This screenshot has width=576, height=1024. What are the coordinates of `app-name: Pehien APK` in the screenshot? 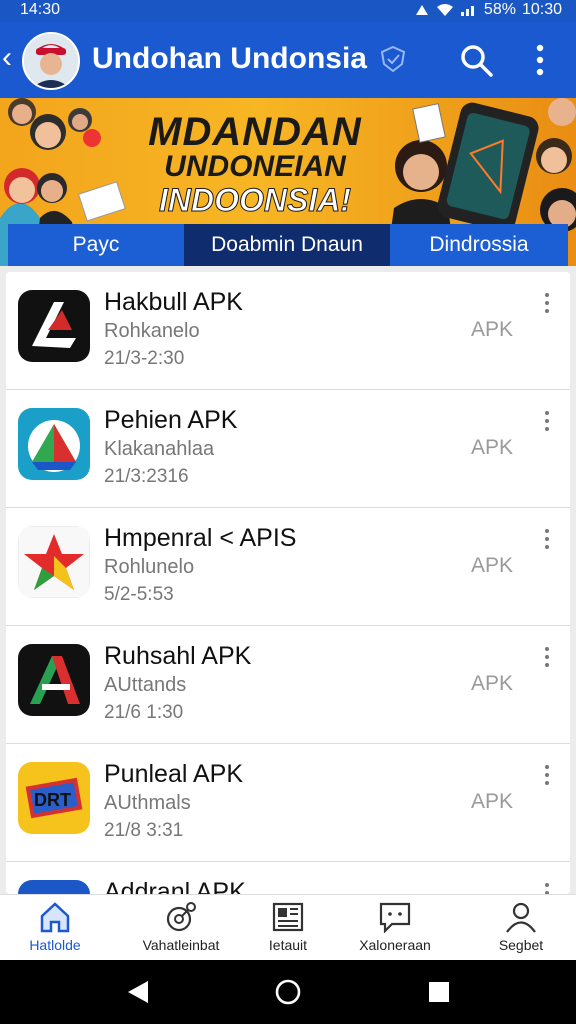 It's located at (171, 420).